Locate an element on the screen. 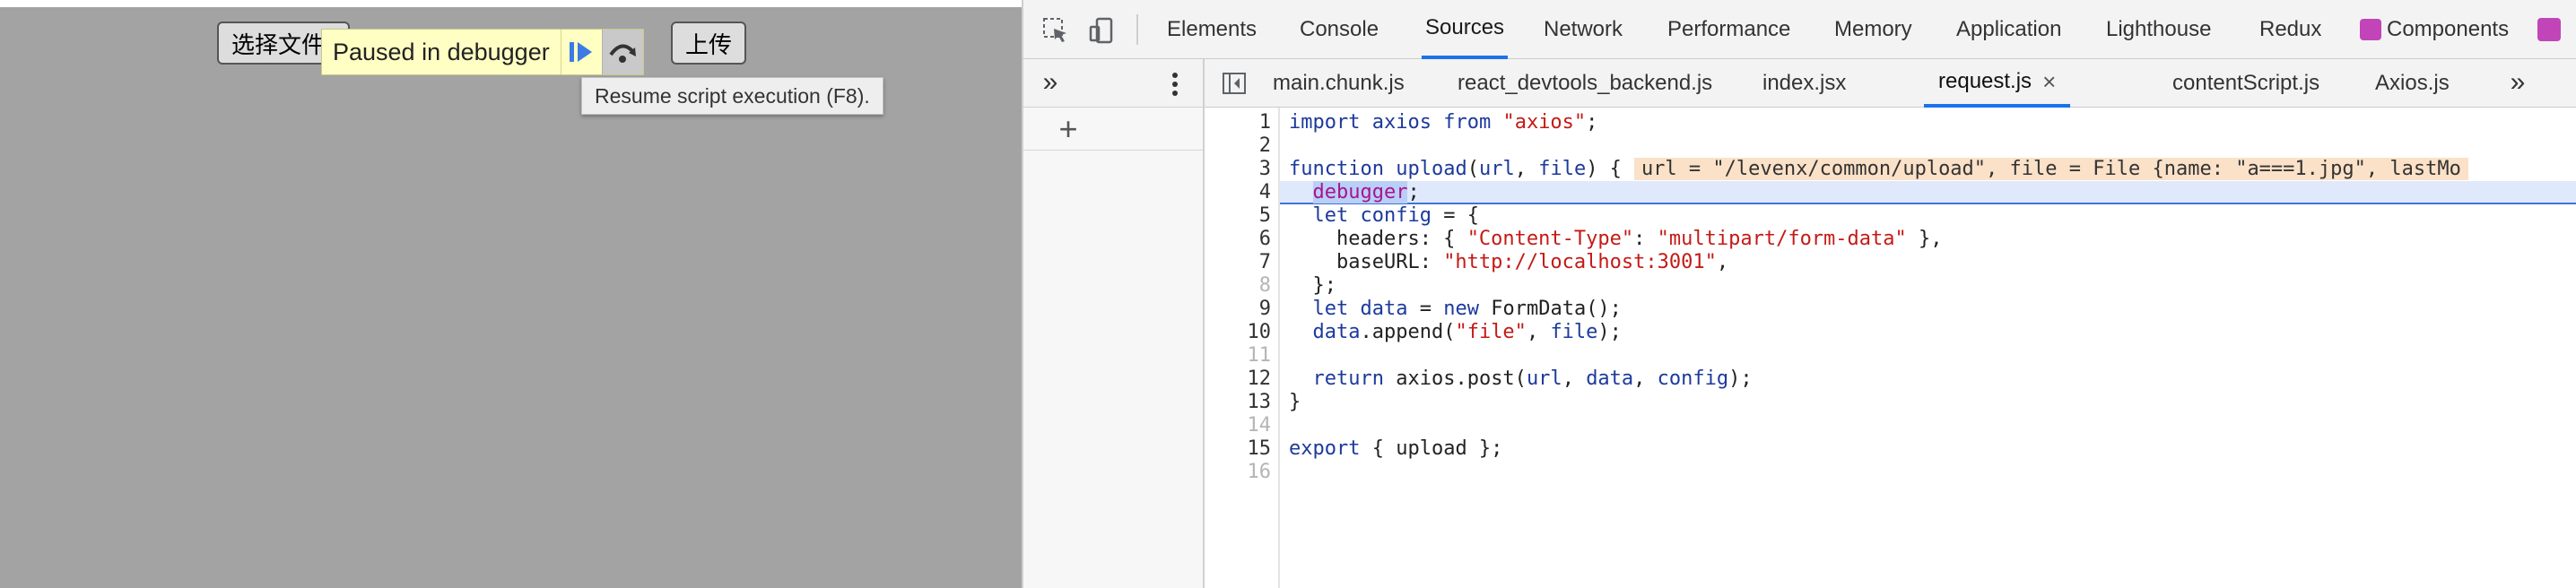 The height and width of the screenshot is (588, 2576). line-number: 3 is located at coordinates (1239, 169).